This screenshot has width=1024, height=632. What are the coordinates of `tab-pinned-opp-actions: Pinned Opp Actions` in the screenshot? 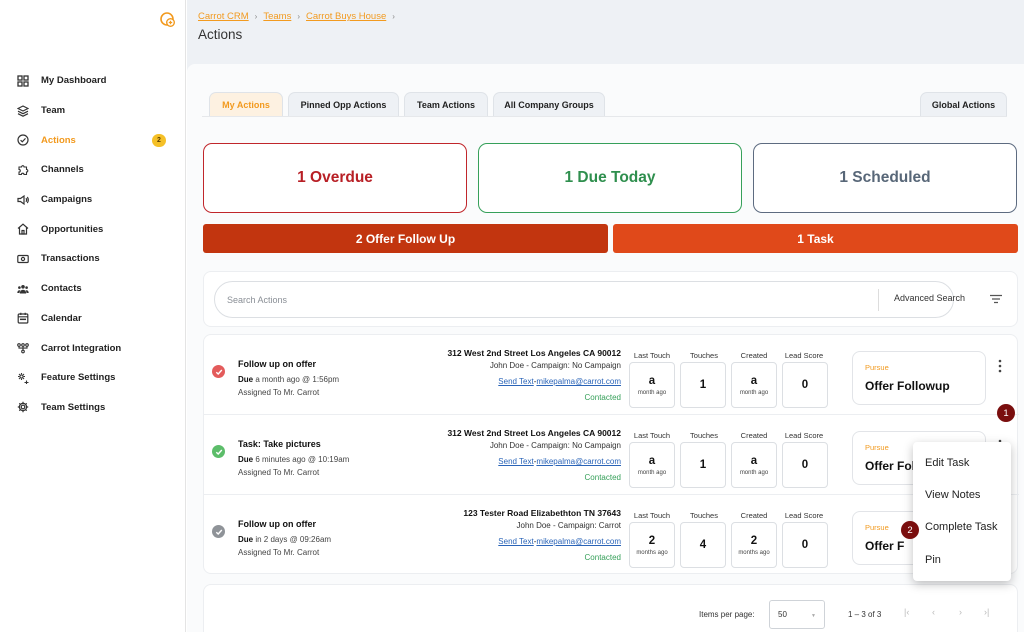 It's located at (343, 104).